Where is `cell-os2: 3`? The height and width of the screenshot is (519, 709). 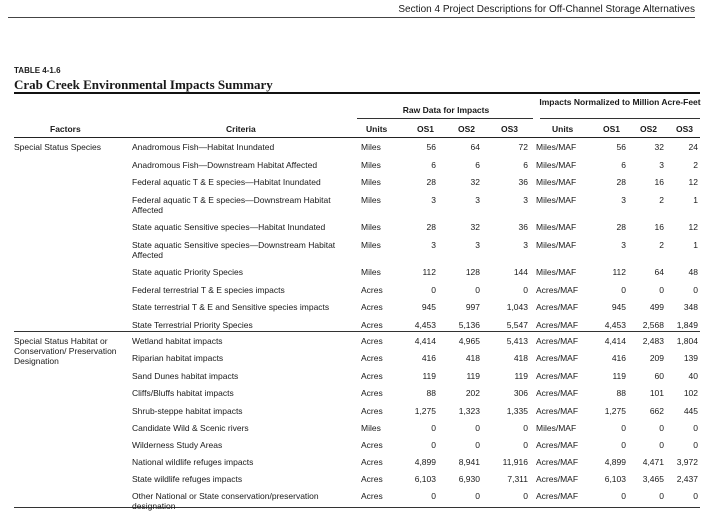 cell-os2: 3 is located at coordinates (477, 245).